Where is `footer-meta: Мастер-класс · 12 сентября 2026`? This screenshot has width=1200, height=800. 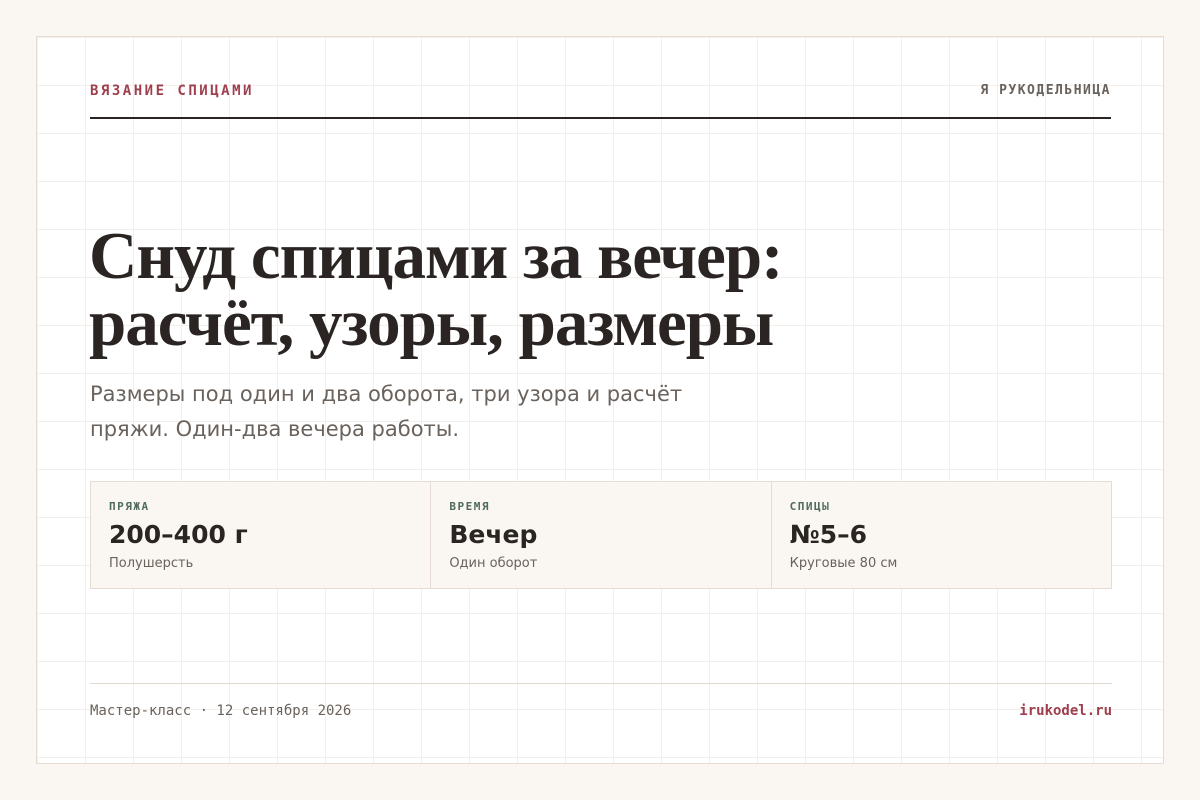
footer-meta: Мастер-класс · 12 сентября 2026 is located at coordinates (221, 711).